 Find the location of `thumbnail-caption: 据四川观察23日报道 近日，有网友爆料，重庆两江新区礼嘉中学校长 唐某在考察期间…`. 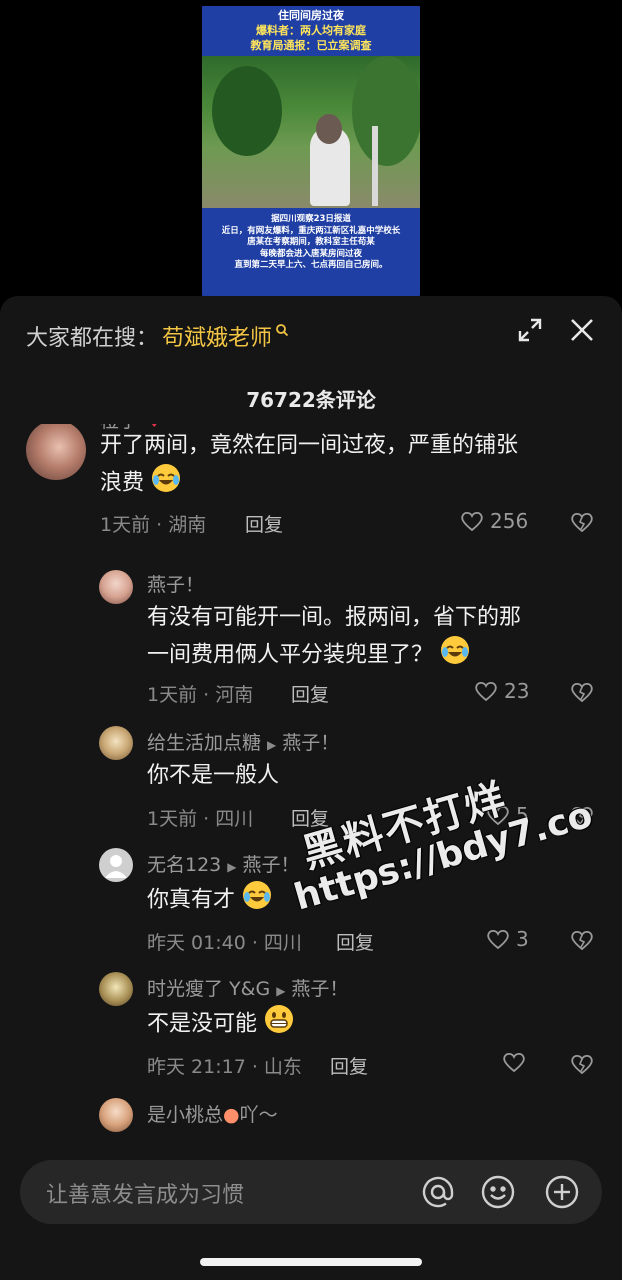

thumbnail-caption: 据四川观察23日报道 近日，有网友爆料，重庆两江新区礼嘉中学校长 唐某在考察期间… is located at coordinates (311, 242).